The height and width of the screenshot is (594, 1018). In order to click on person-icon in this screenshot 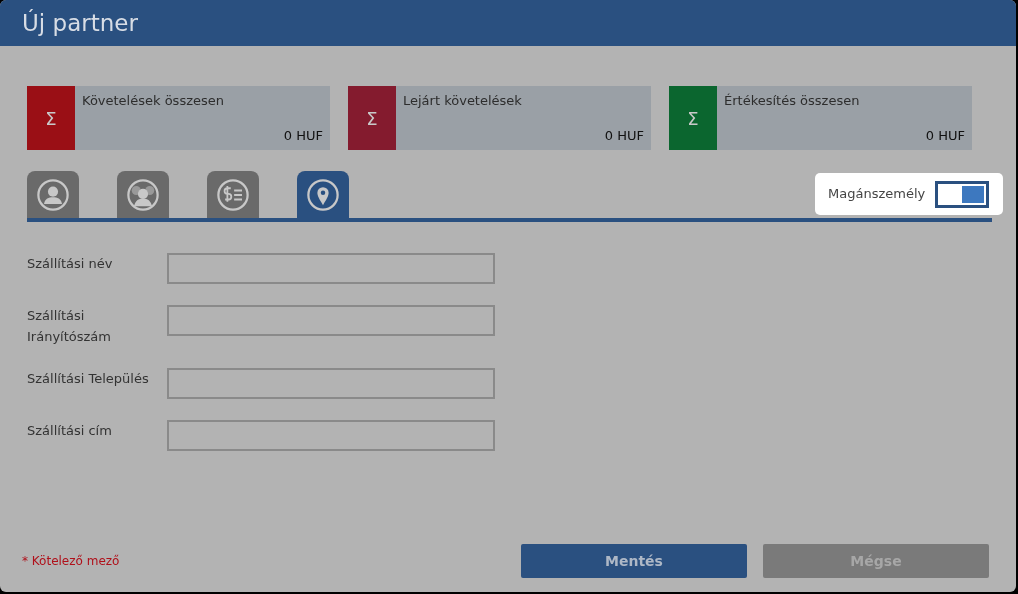, I will do `click(53, 194)`.